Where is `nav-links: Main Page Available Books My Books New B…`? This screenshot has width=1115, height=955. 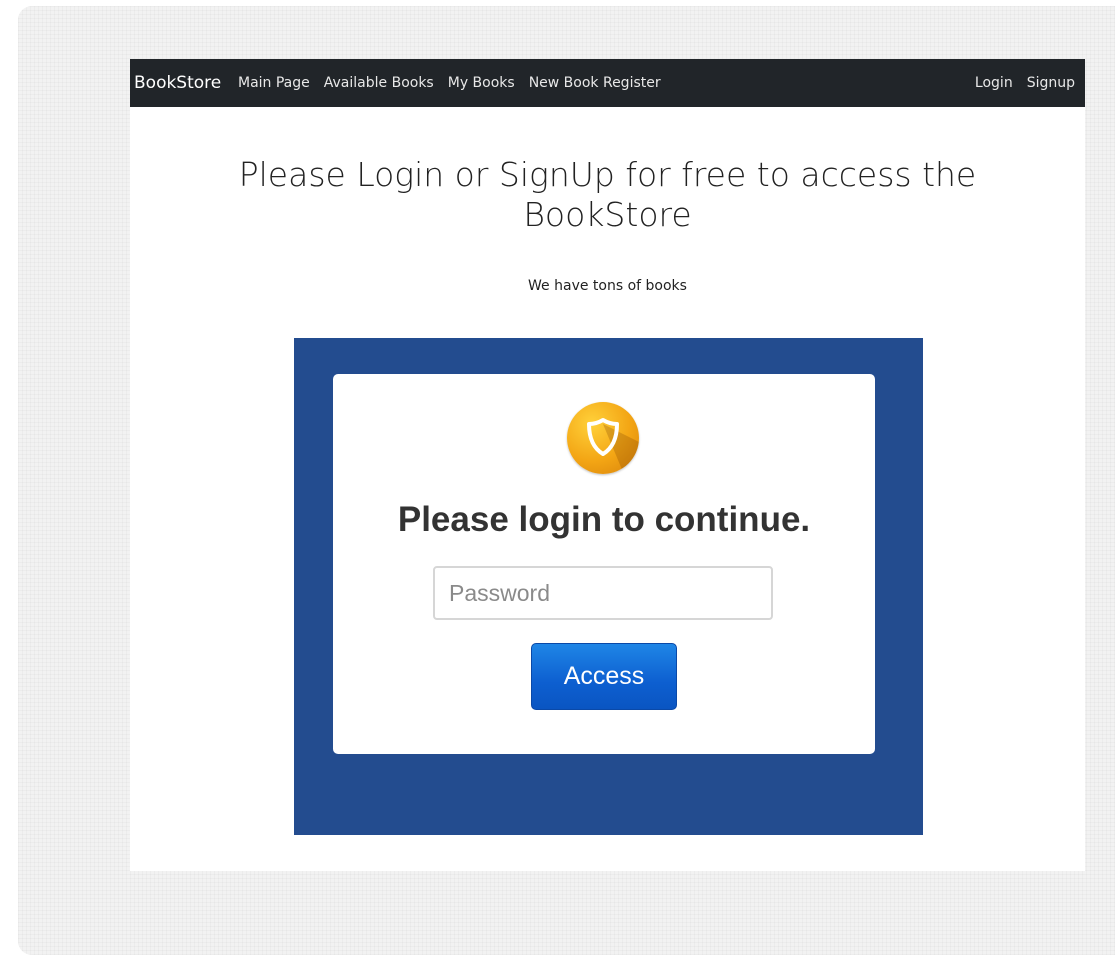
nav-links: Main Page Available Books My Books New B… is located at coordinates (449, 83).